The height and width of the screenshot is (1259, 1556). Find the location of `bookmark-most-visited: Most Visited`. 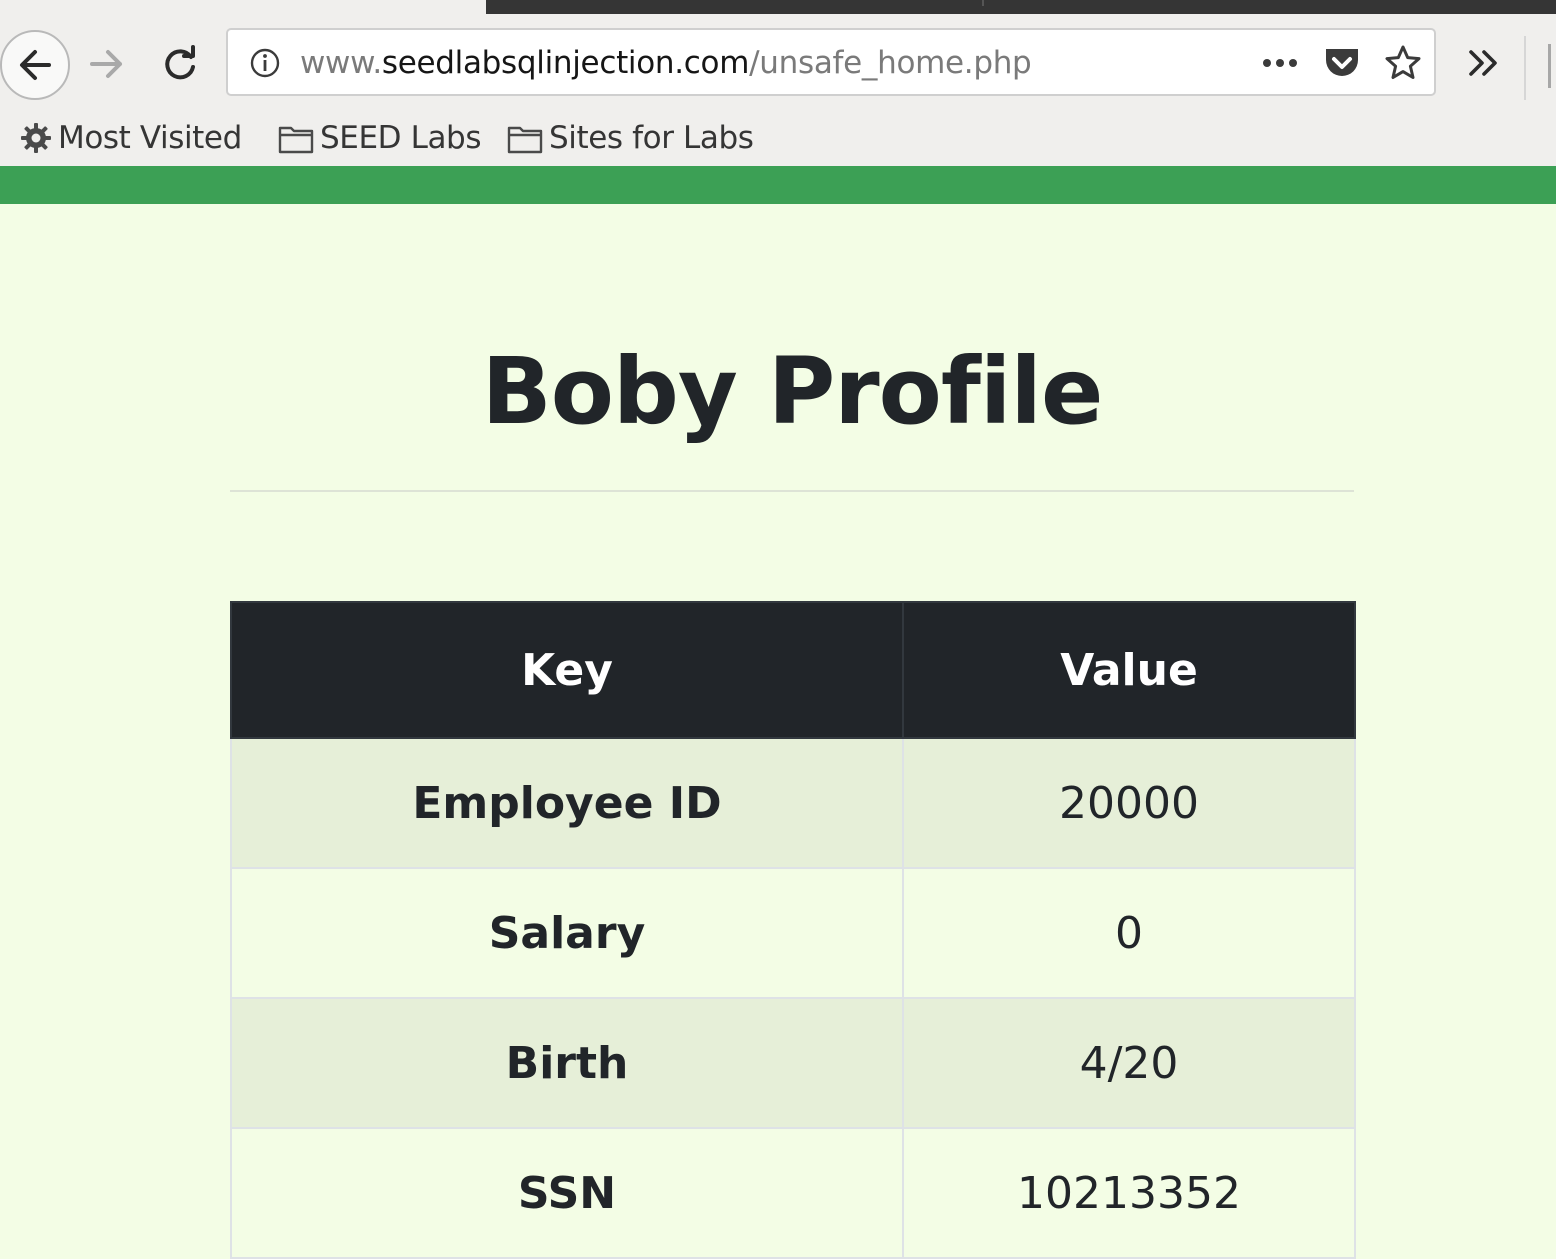

bookmark-most-visited: Most Visited is located at coordinates (131, 138).